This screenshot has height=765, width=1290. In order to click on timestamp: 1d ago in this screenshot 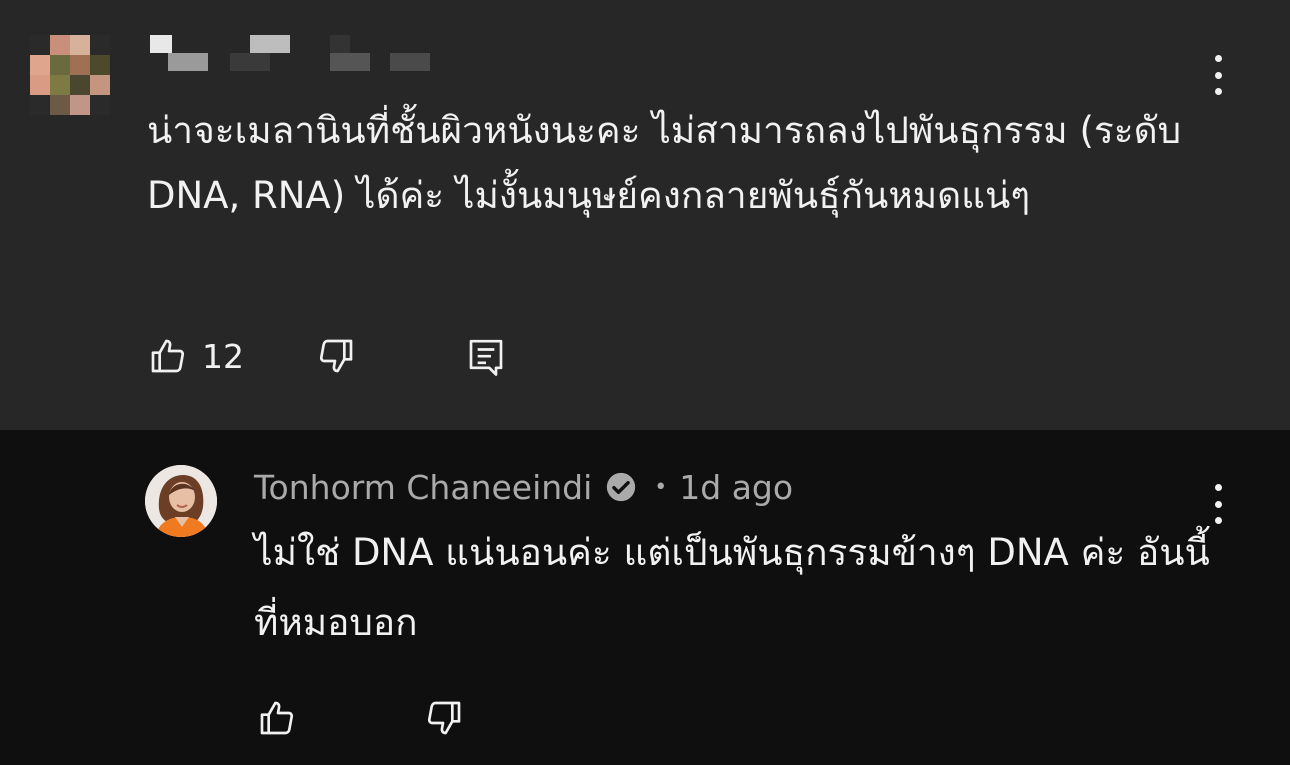, I will do `click(736, 487)`.